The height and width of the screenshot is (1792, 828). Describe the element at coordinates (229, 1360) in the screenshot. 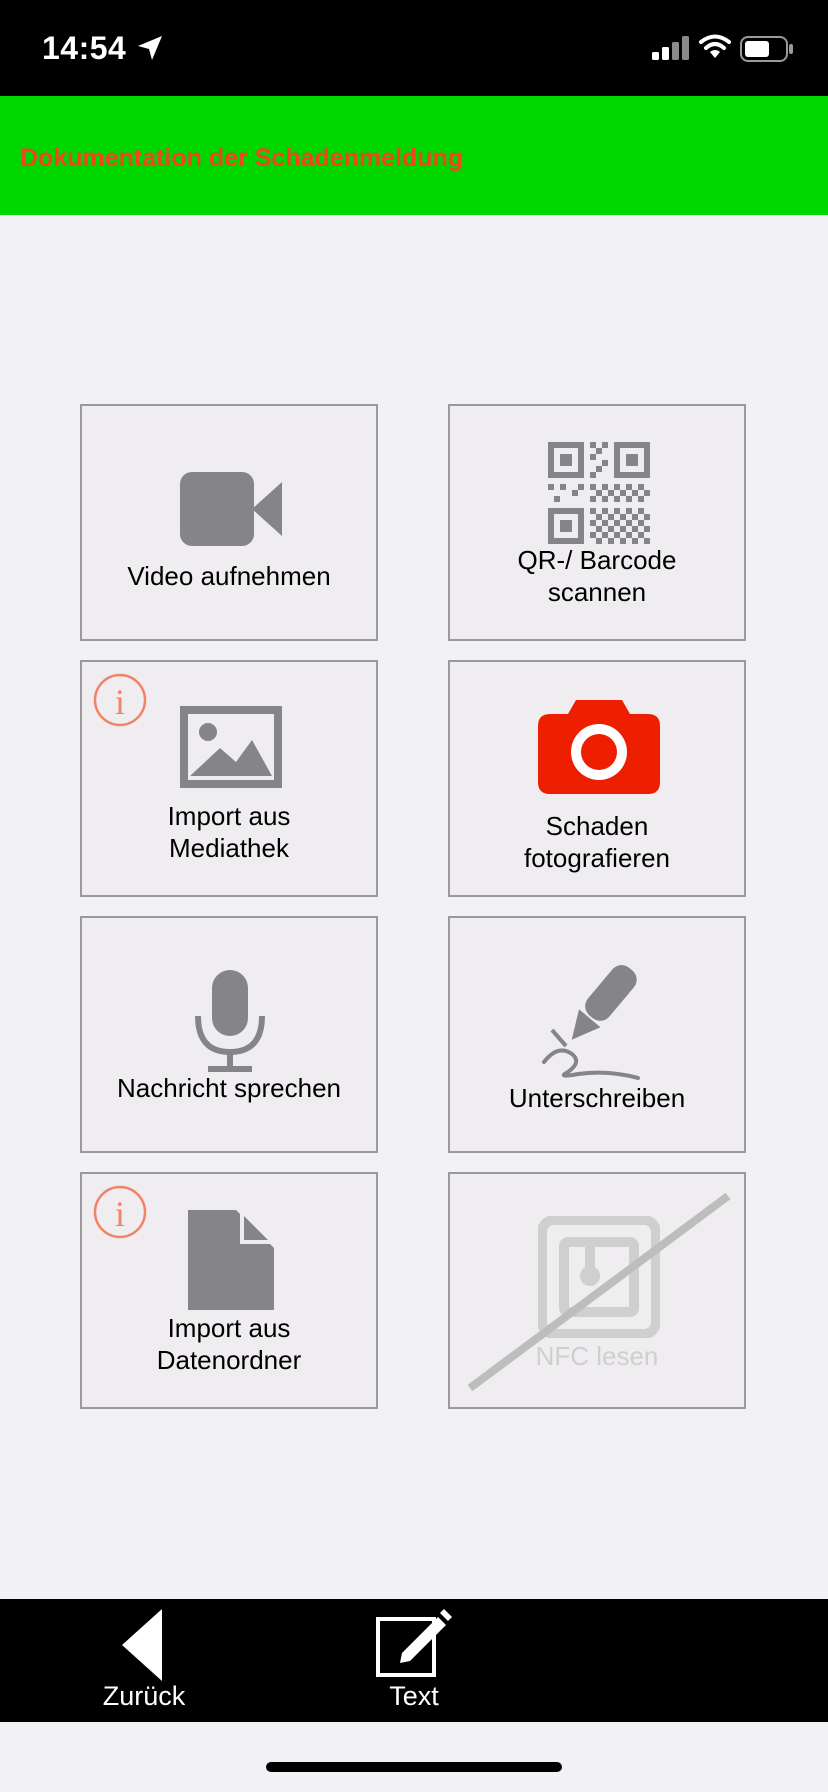

I see `import-files-label-line2: Datenordner` at that location.